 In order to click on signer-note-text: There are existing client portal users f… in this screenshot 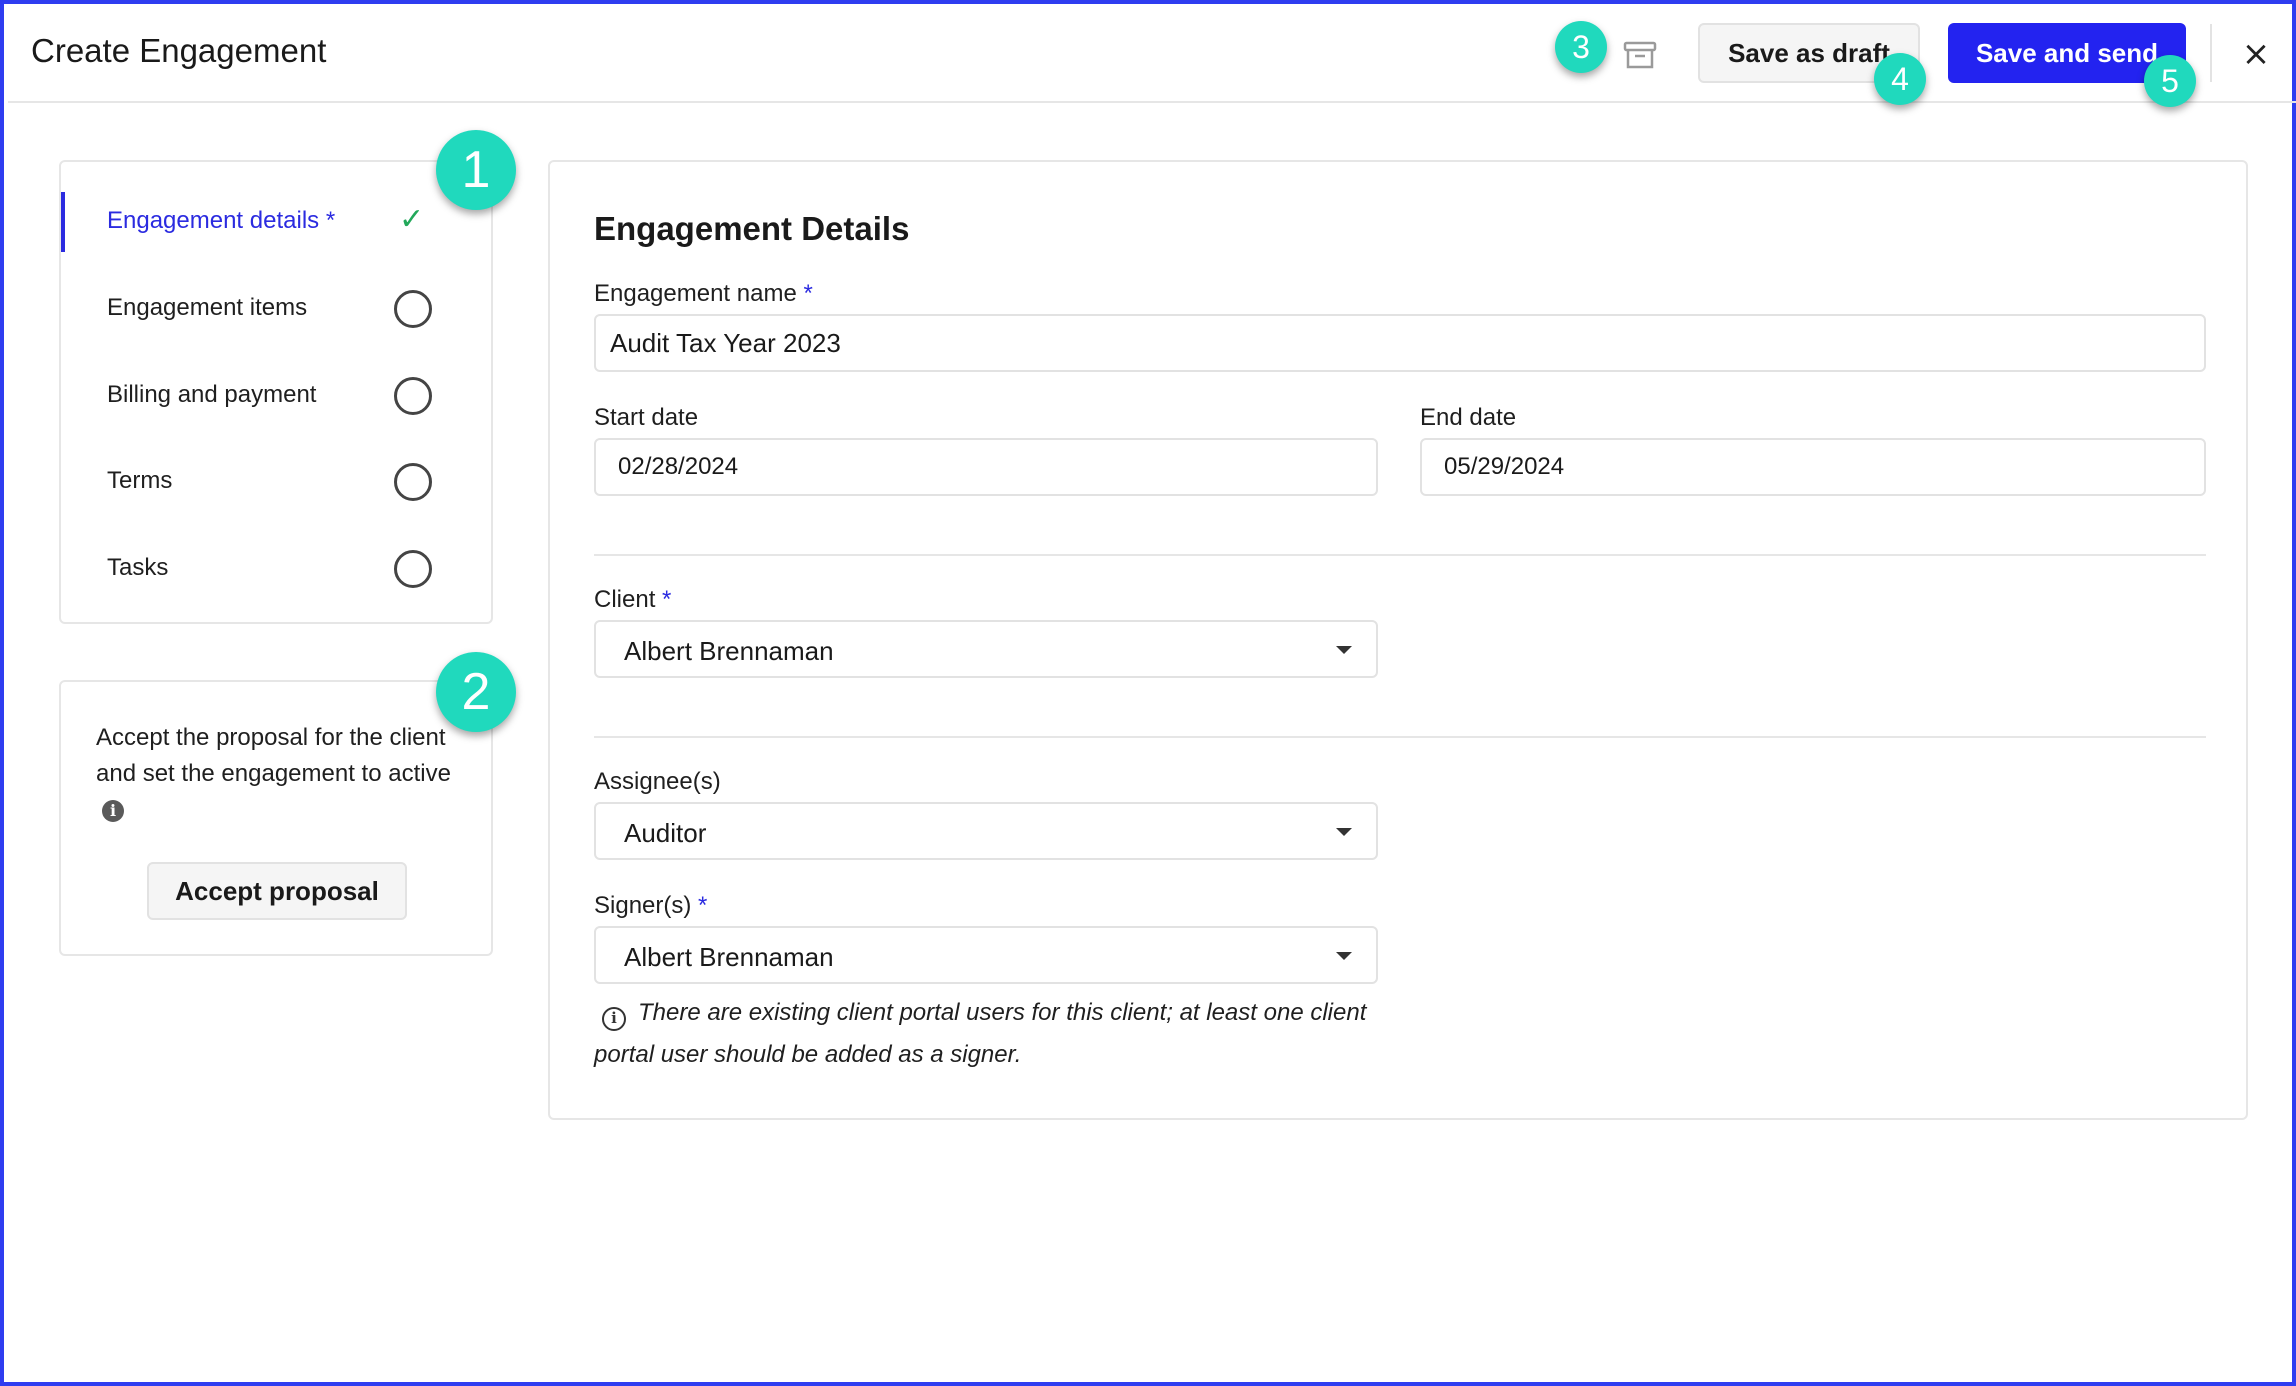, I will do `click(980, 1033)`.